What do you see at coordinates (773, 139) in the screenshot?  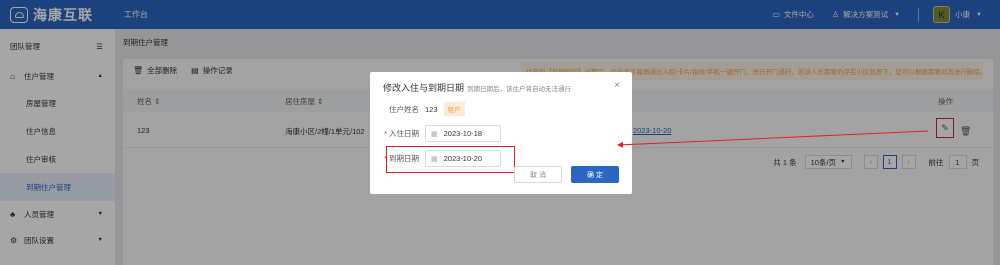 I see `annotation-arrow` at bounding box center [773, 139].